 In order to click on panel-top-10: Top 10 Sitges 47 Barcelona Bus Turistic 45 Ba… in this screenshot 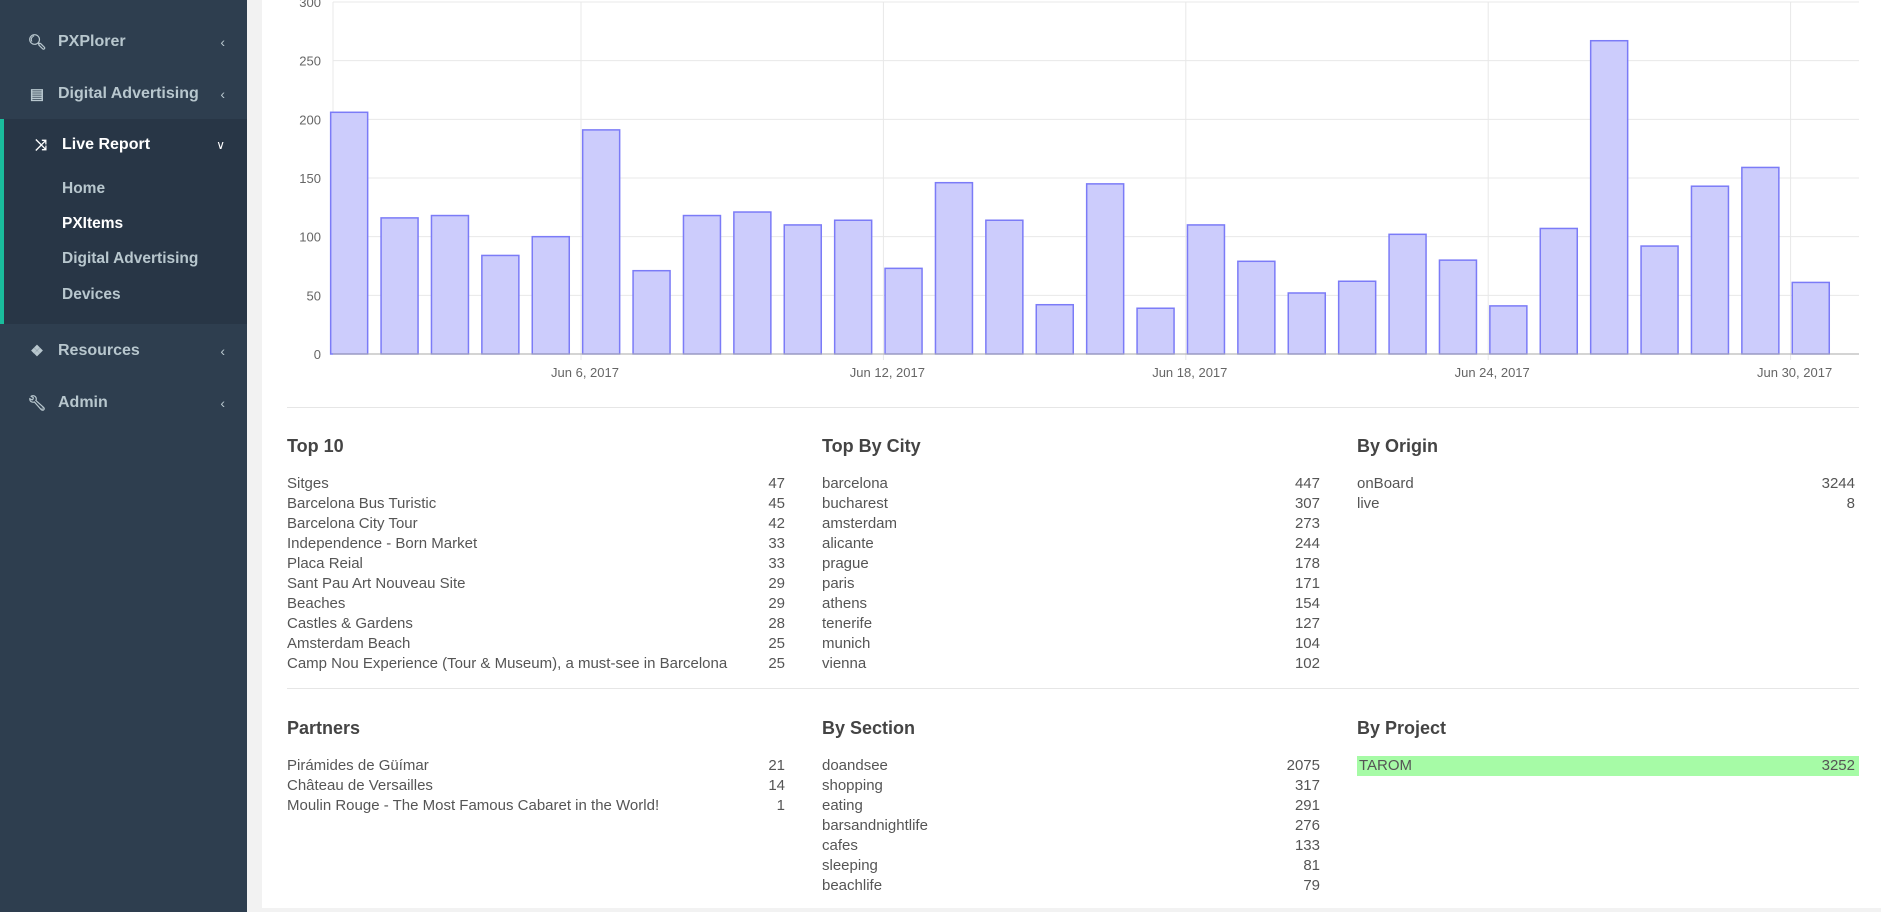, I will do `click(538, 555)`.